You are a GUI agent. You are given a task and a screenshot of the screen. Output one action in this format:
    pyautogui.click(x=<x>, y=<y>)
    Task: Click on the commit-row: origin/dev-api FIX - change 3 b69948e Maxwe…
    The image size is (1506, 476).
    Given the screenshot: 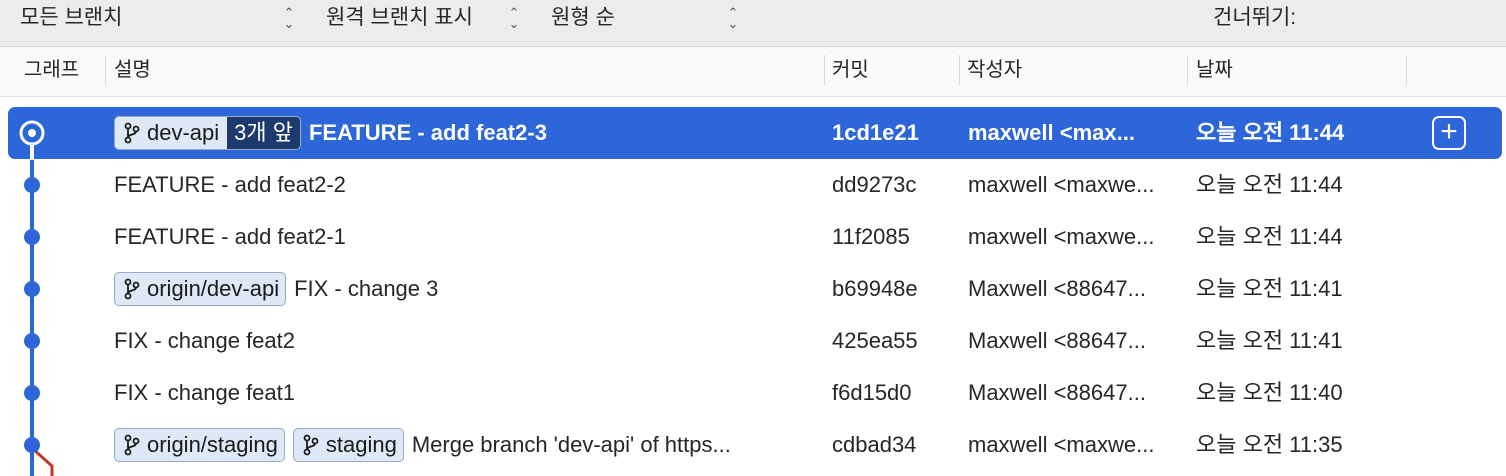 What is the action you would take?
    pyautogui.click(x=753, y=289)
    